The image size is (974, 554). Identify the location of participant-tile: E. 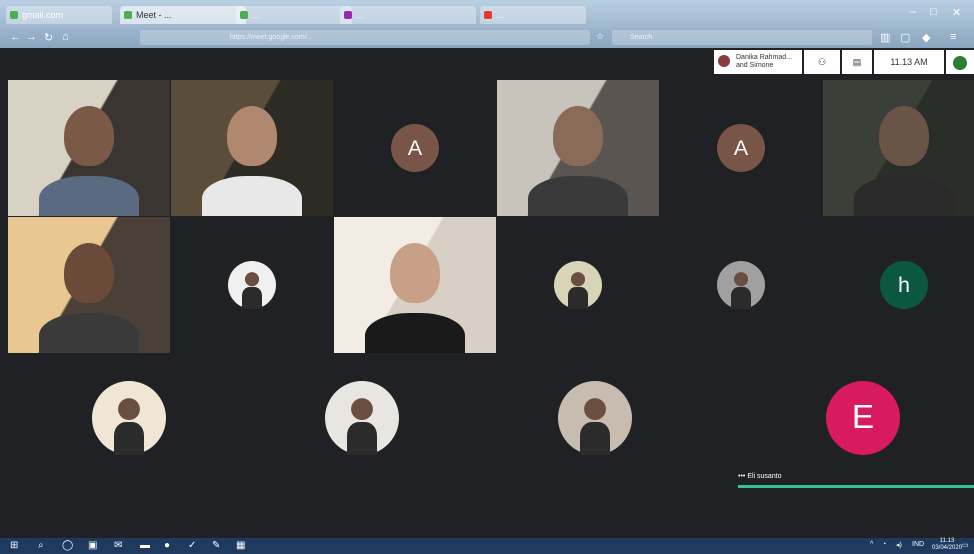
(863, 418).